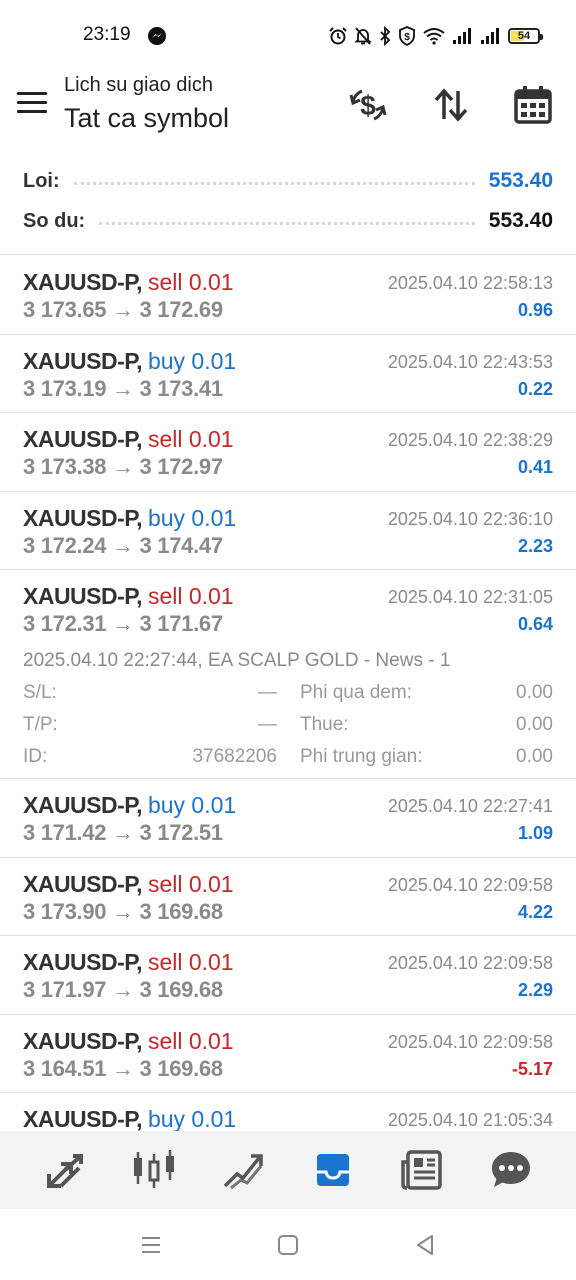  I want to click on deal-row: XAUUSD-P, buy 0.01 2025.04.10 21:05:34, so click(288, 1112).